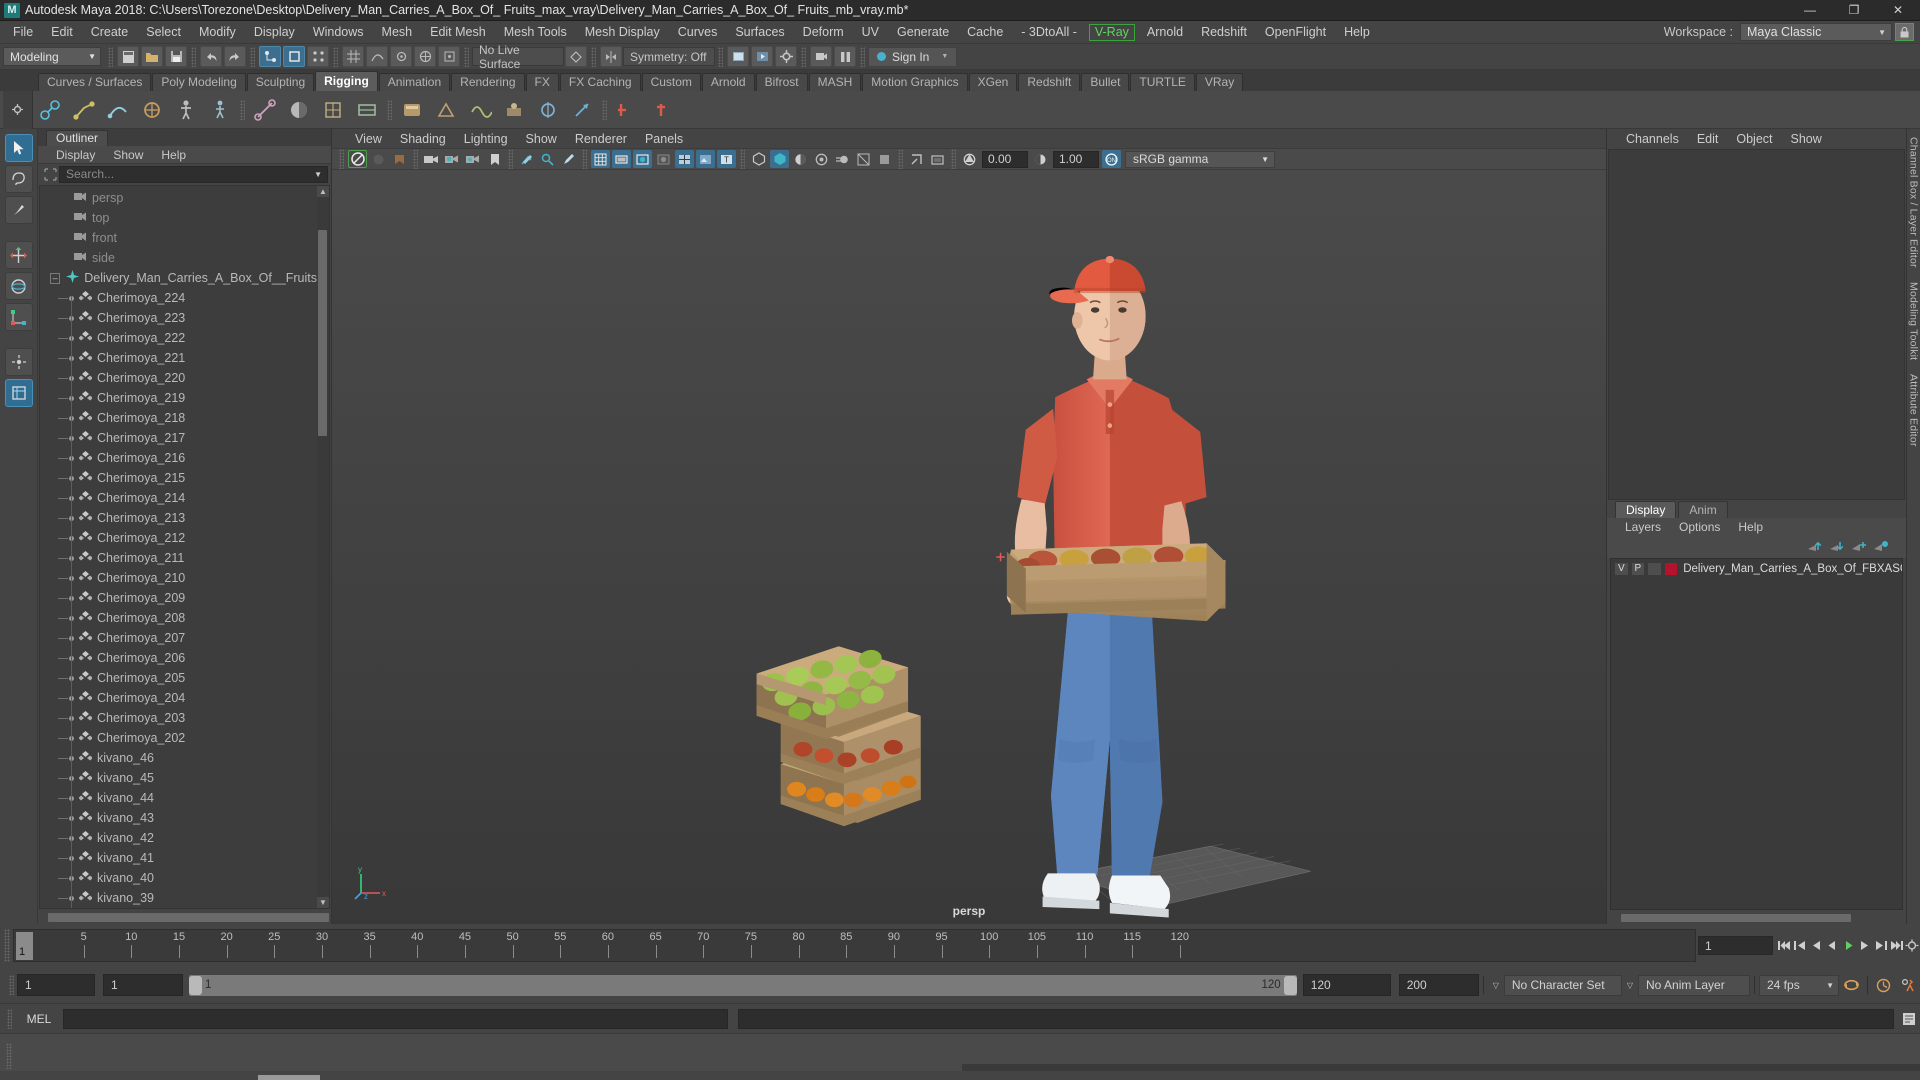 The height and width of the screenshot is (1080, 1920). I want to click on menu-redshift: Redshift, so click(1224, 32).